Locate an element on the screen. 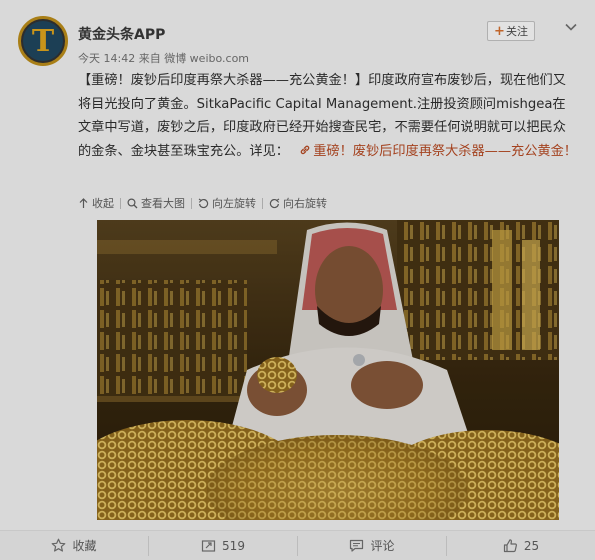  comment-label: 评论 is located at coordinates (382, 546).